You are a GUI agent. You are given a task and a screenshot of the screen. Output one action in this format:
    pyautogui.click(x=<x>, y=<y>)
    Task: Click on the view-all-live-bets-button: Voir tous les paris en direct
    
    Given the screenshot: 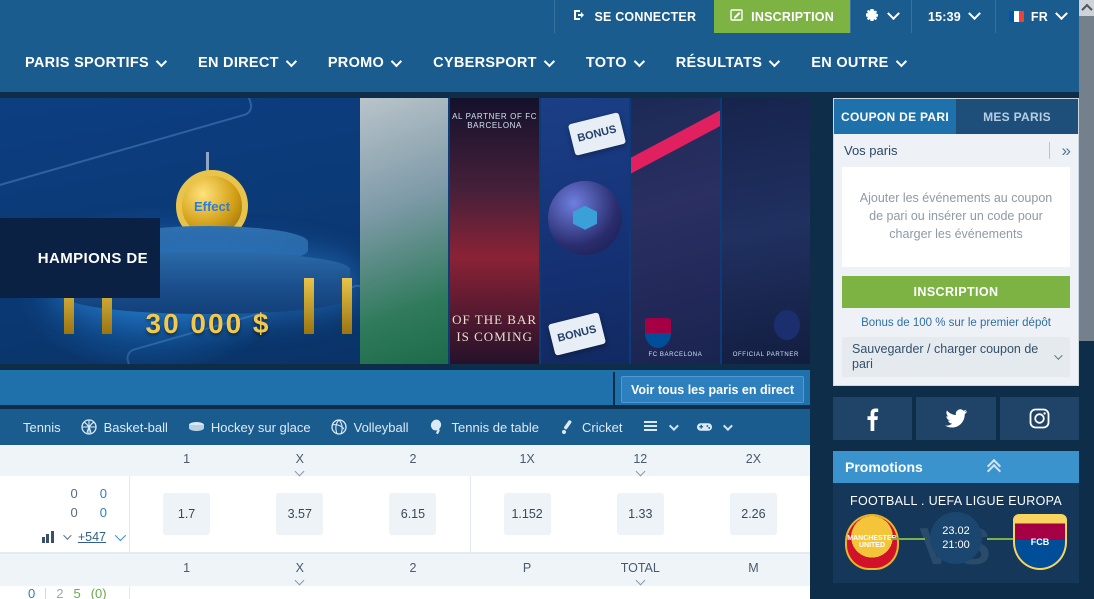 What is the action you would take?
    pyautogui.click(x=712, y=389)
    